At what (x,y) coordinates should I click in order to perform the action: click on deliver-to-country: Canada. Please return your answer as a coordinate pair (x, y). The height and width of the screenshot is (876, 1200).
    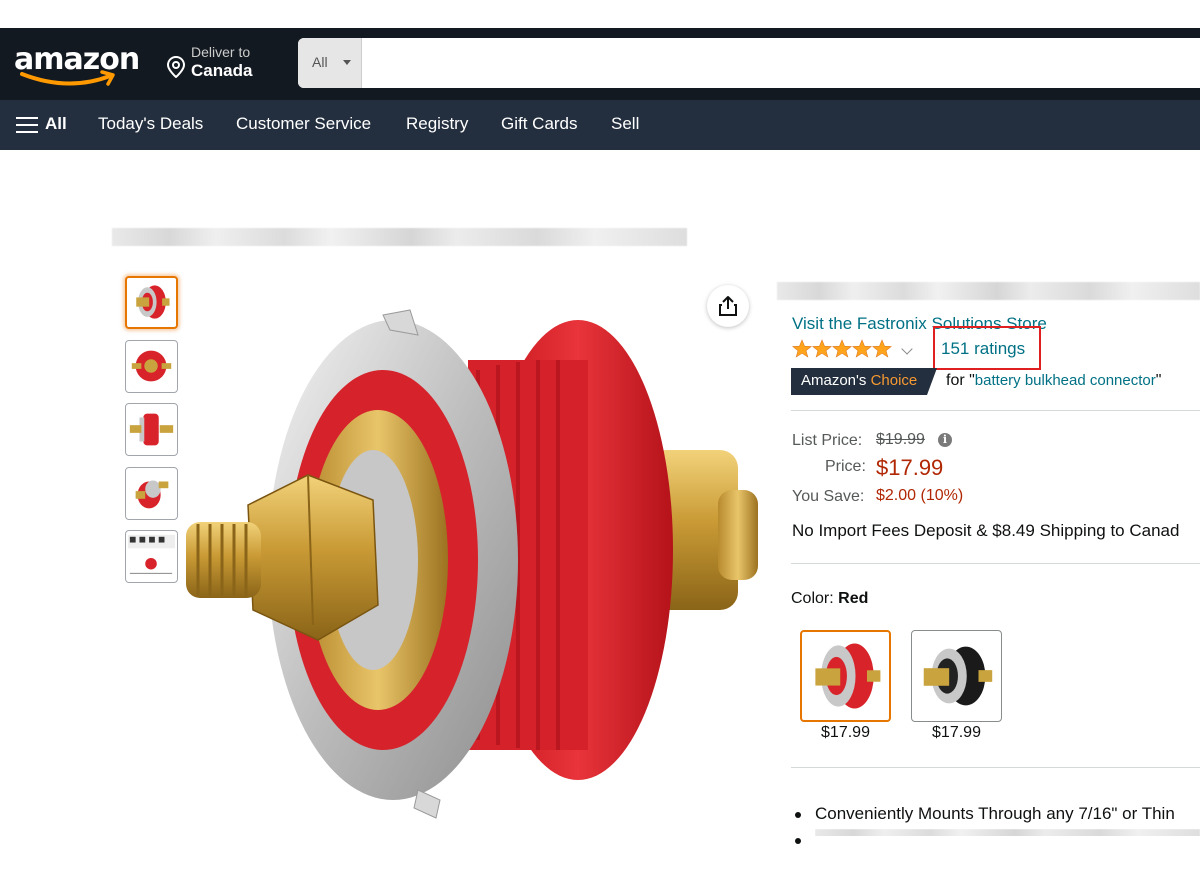
    Looking at the image, I should click on (222, 70).